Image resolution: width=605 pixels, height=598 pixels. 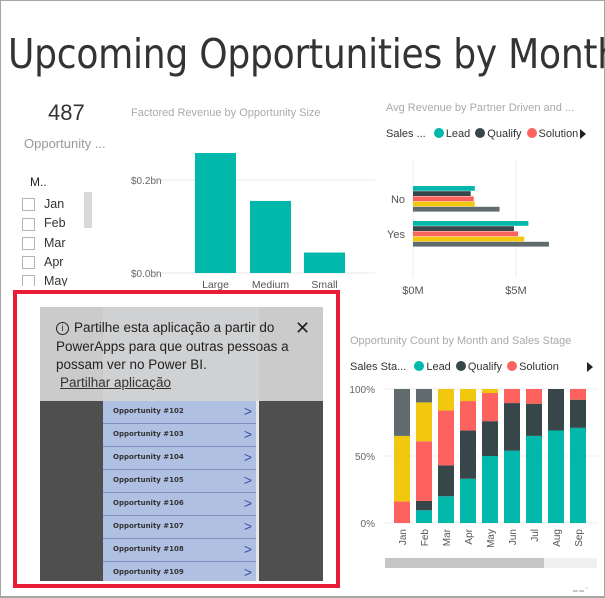 What do you see at coordinates (468, 395) in the screenshot?
I see `bar-apr-proposal` at bounding box center [468, 395].